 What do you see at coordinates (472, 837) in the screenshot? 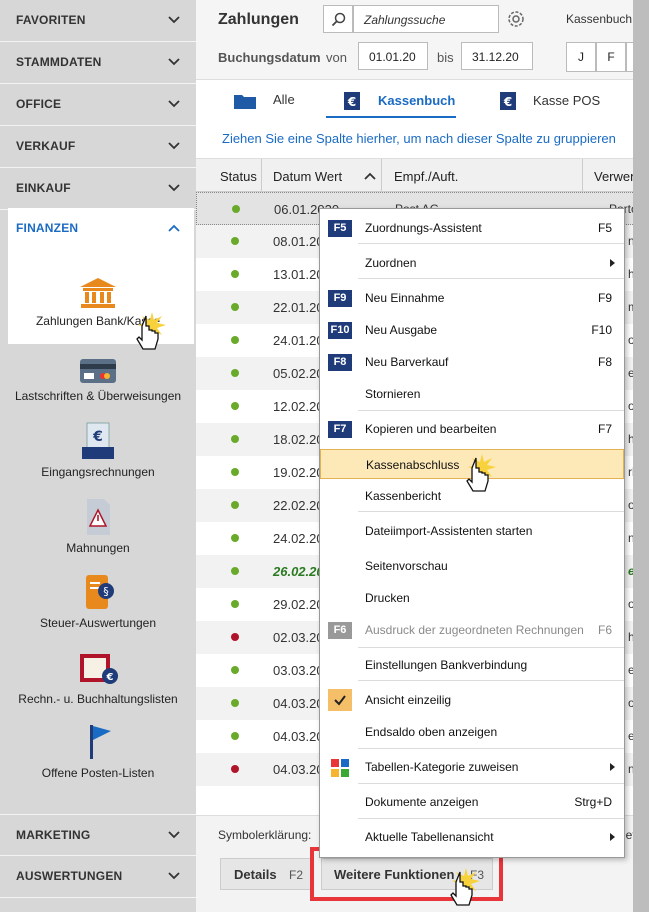
I see `menu-item-aktuelle-tabellenansicht: Aktuelle Tabellenansicht` at bounding box center [472, 837].